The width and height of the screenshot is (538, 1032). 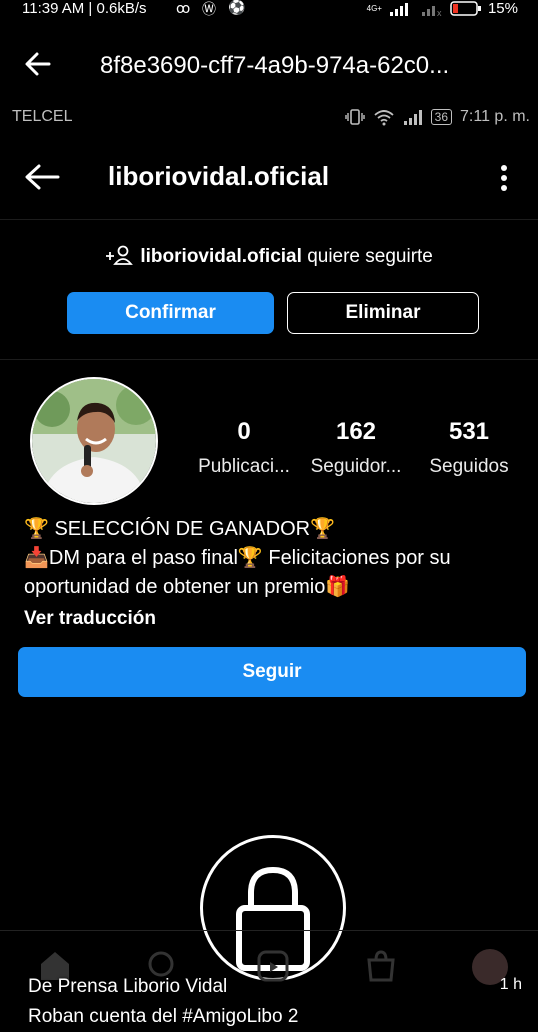 I want to click on profile-back-arrow-icon, so click(x=42, y=177).